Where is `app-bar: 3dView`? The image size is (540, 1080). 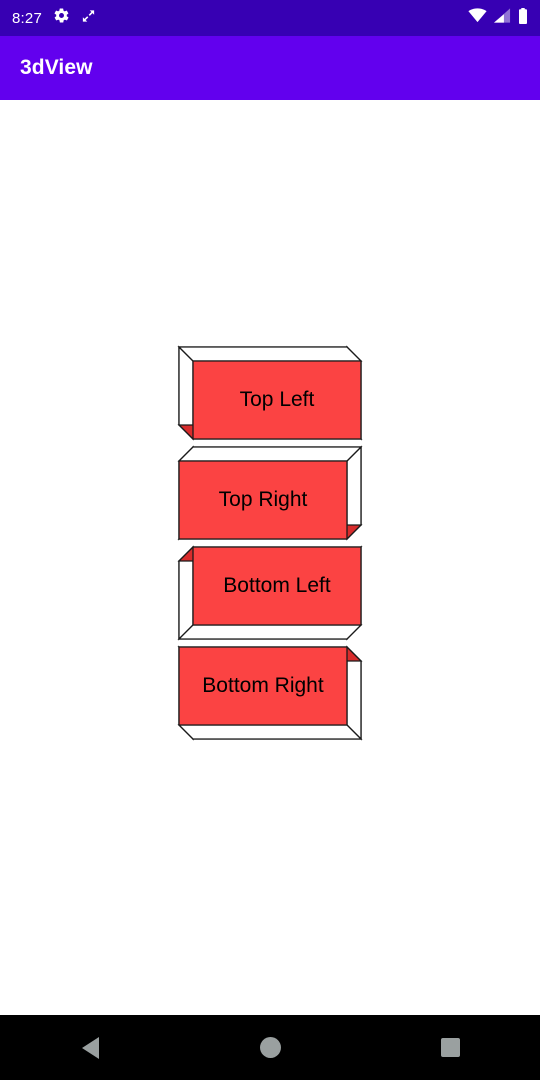
app-bar: 3dView is located at coordinates (270, 68).